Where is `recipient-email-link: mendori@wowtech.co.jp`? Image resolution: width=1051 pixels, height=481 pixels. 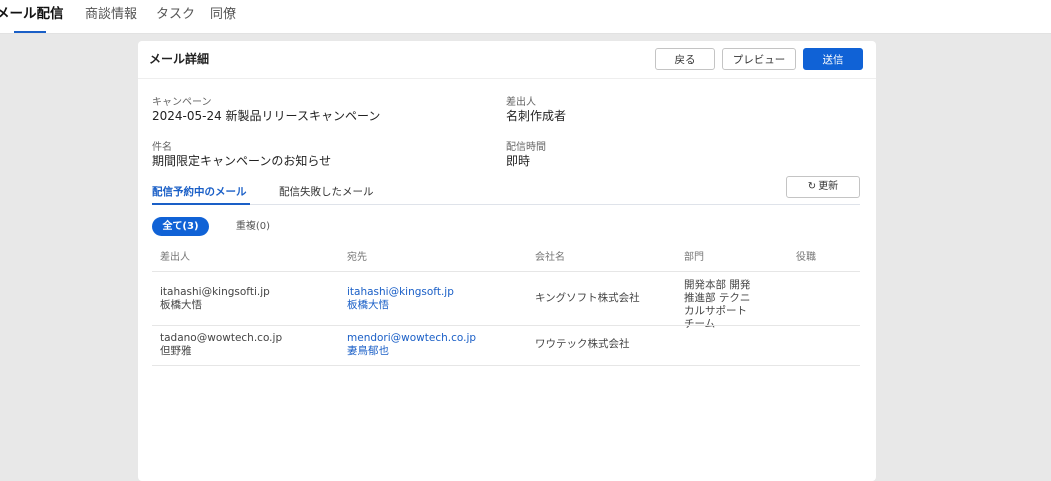 recipient-email-link: mendori@wowtech.co.jp is located at coordinates (411, 338).